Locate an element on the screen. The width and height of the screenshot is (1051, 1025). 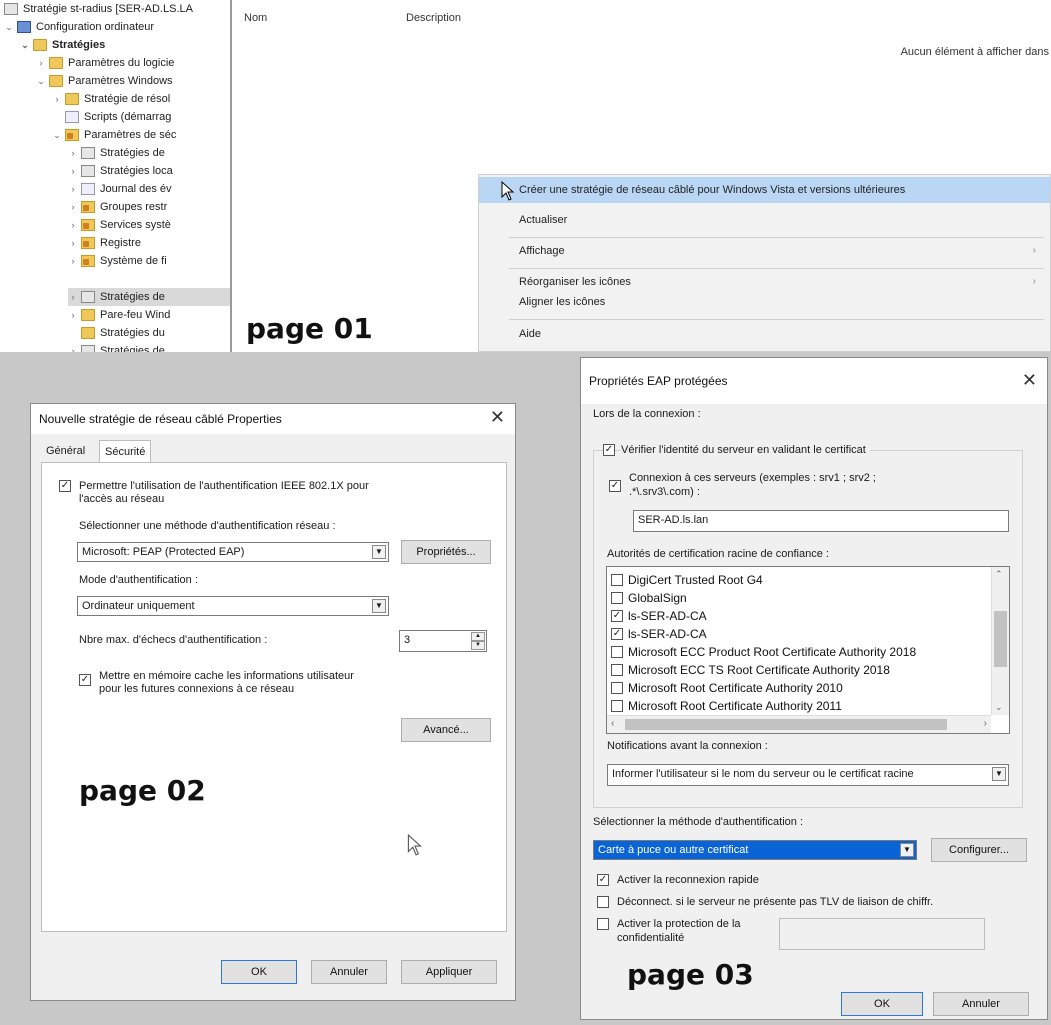
tab-security: Sécurité is located at coordinates (125, 451).